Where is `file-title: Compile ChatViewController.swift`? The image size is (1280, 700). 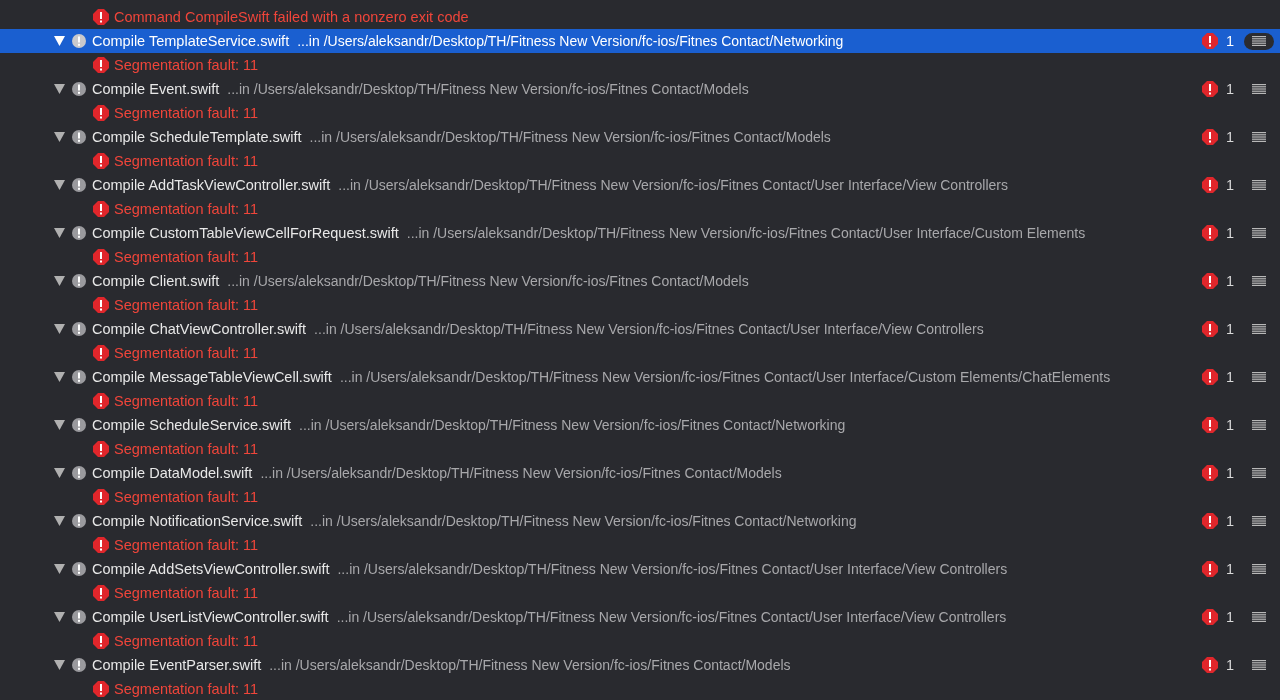 file-title: Compile ChatViewController.swift is located at coordinates (199, 329).